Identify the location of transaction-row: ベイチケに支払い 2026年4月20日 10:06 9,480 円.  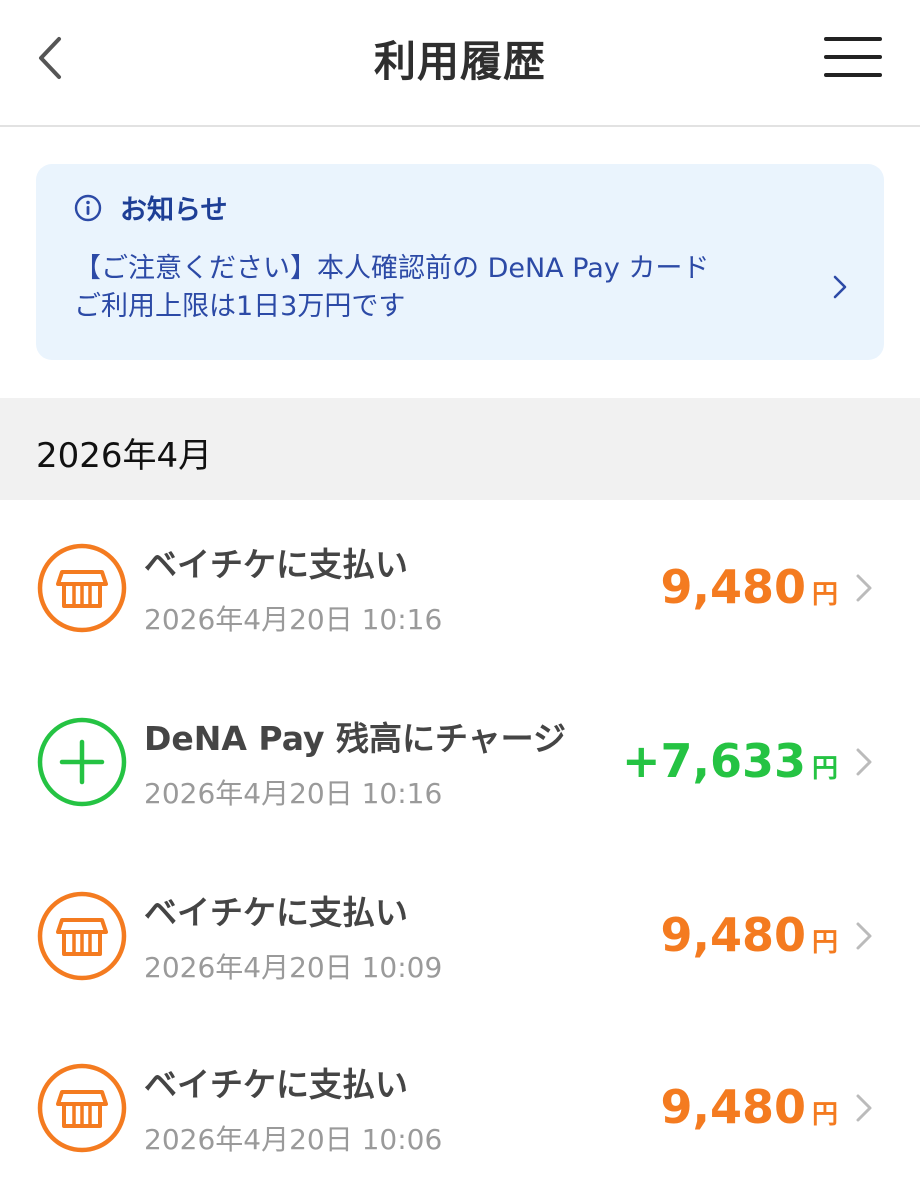
(460, 1109).